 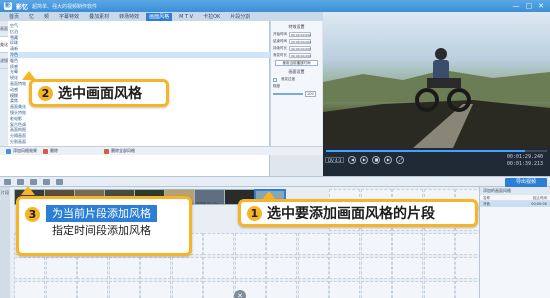 What do you see at coordinates (515, 204) in the screenshot?
I see `added-style-row: 冷色 00:00:00` at bounding box center [515, 204].